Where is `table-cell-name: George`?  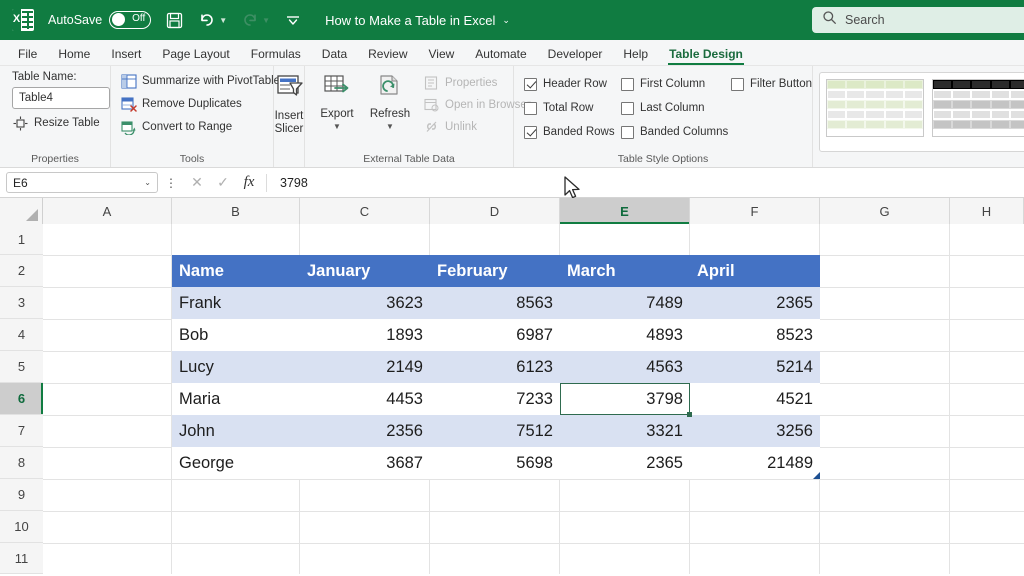 table-cell-name: George is located at coordinates (236, 463).